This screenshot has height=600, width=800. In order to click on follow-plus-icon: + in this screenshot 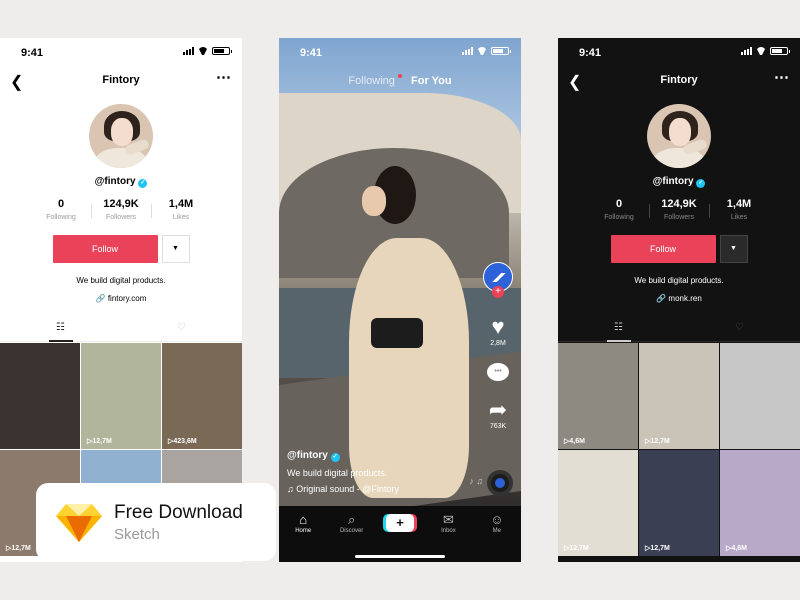, I will do `click(498, 292)`.